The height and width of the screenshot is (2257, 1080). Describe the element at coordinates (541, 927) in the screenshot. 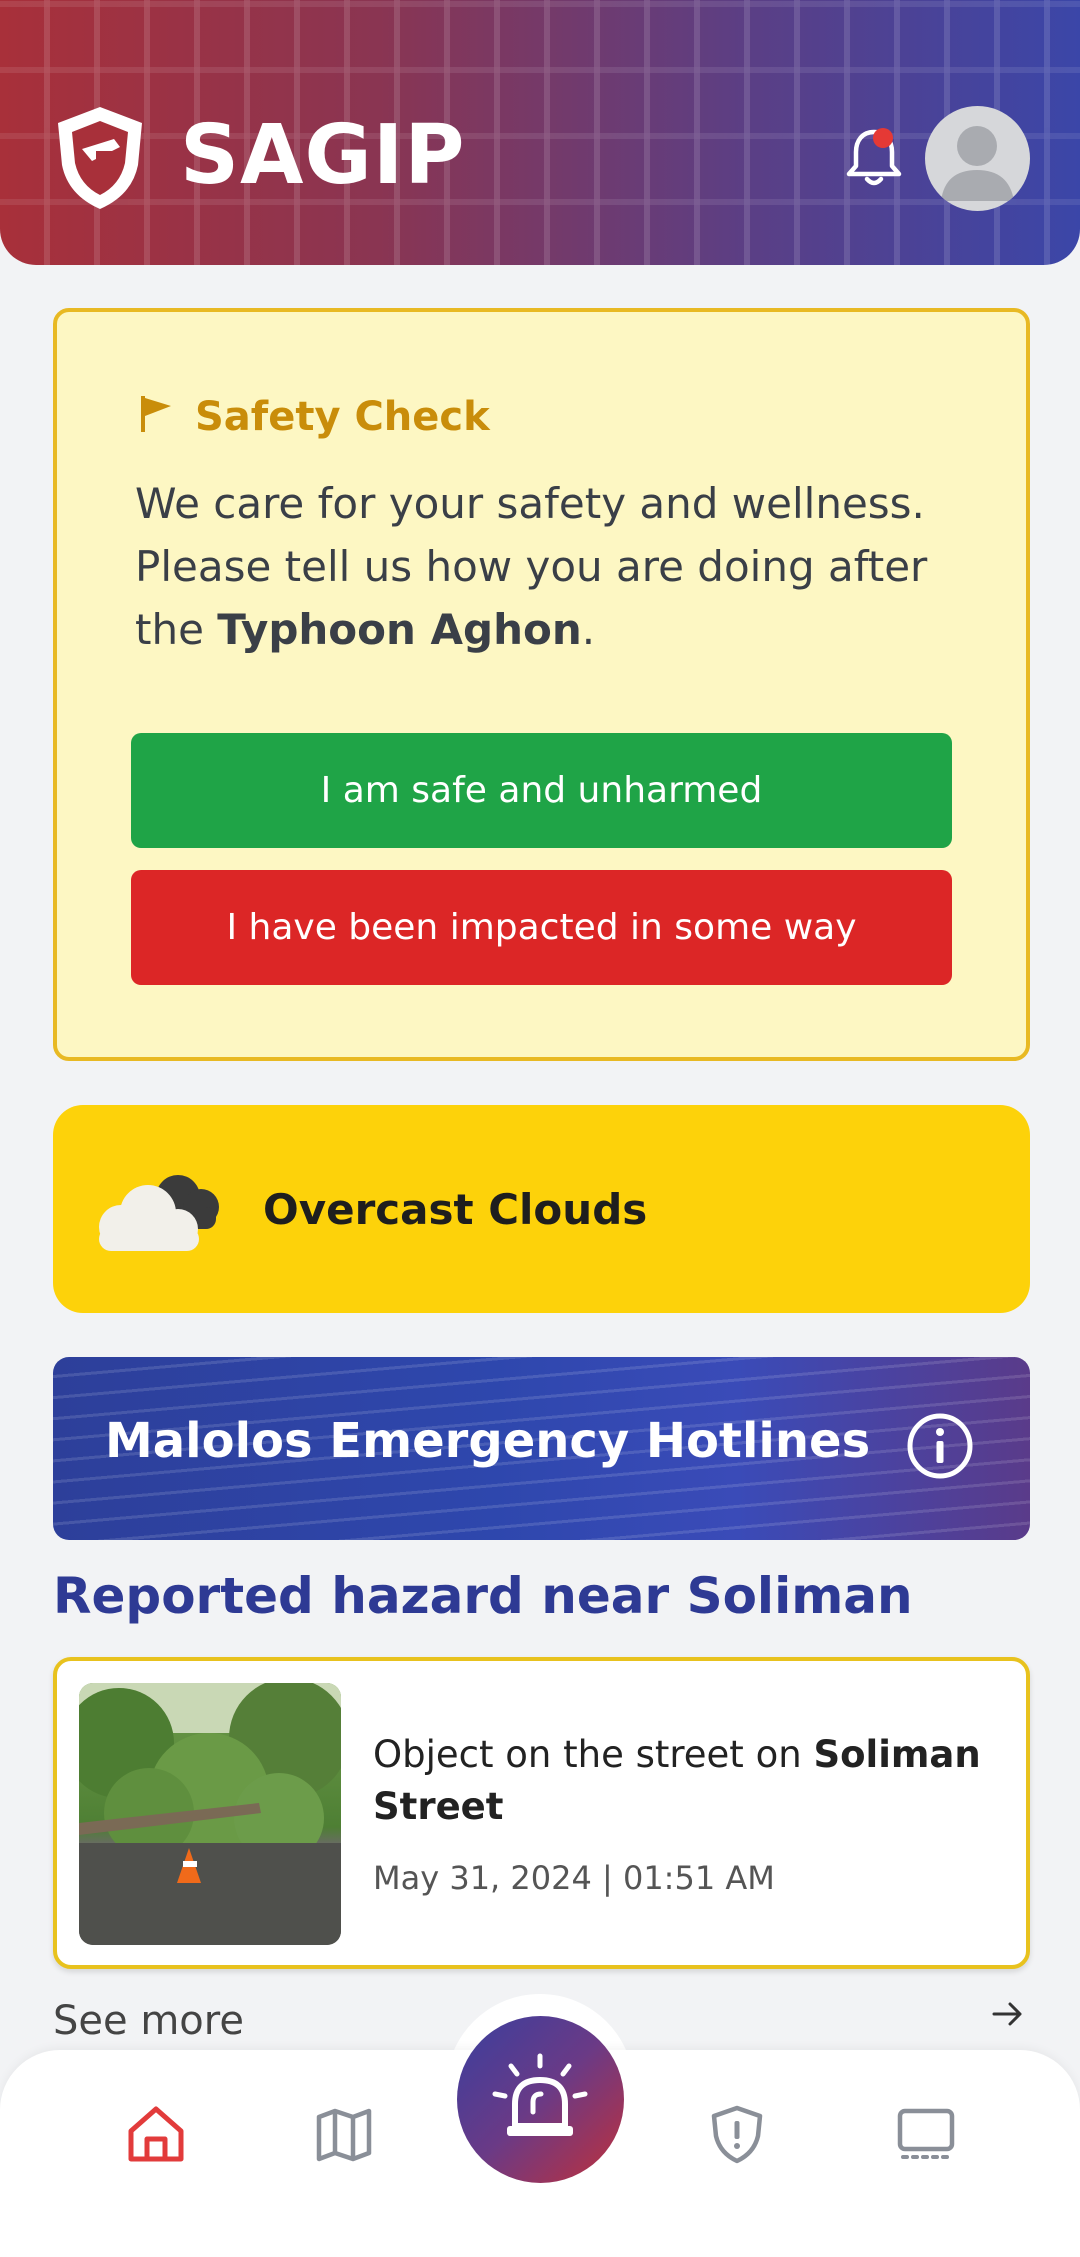

I see `impacted-button: I have been impacted in some way` at that location.